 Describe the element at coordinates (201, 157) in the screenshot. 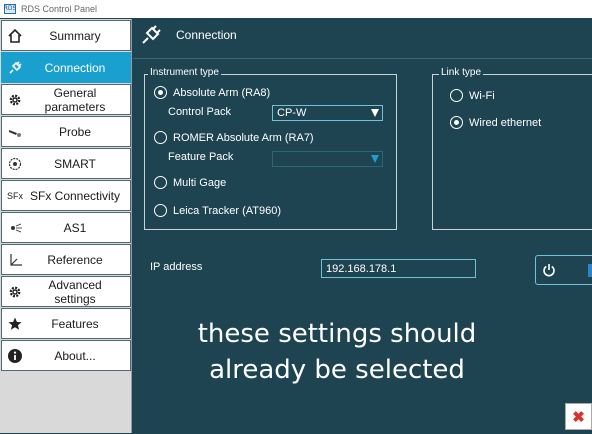

I see `feature-pack-label: Feature Pack` at that location.